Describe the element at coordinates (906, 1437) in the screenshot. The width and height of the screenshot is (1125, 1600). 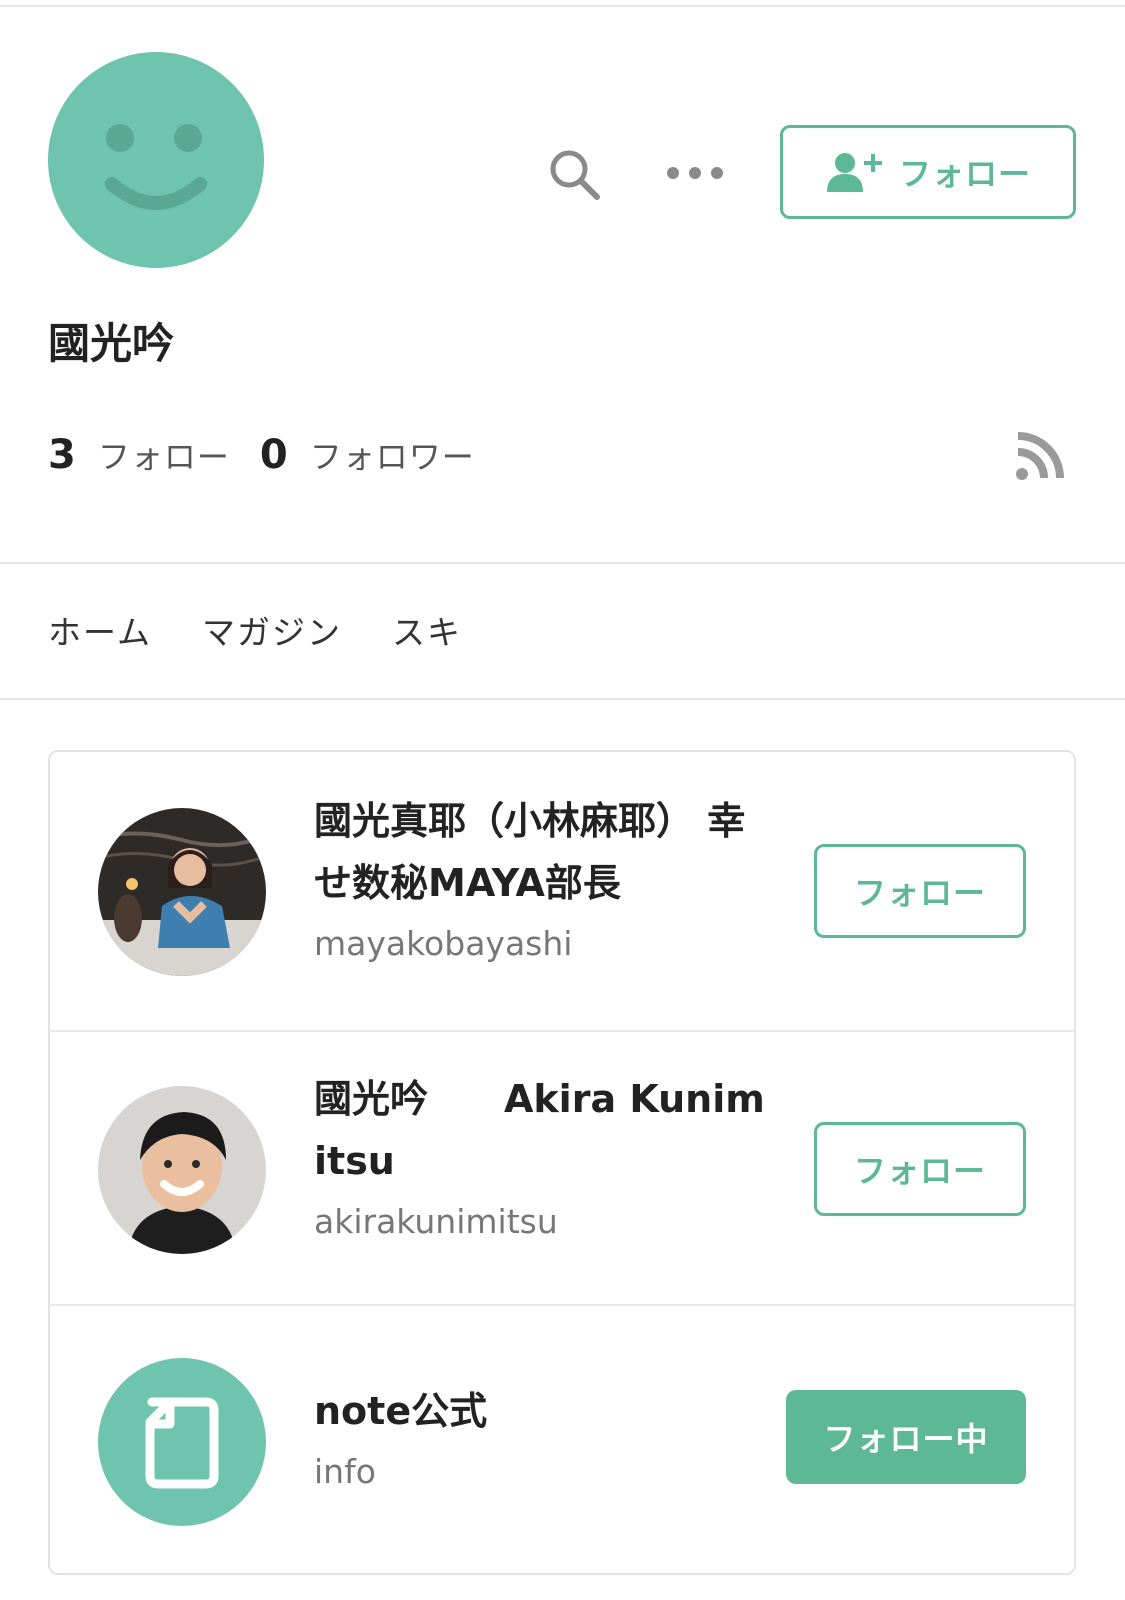
I see `list-following-button: フォロー中` at that location.